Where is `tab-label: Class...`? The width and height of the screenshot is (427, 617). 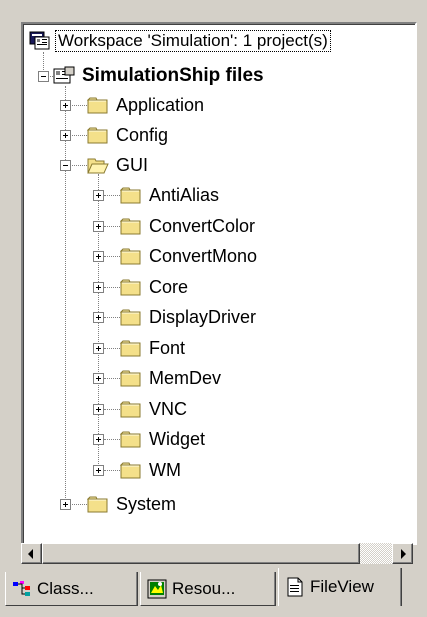
tab-label: Class... is located at coordinates (65, 588).